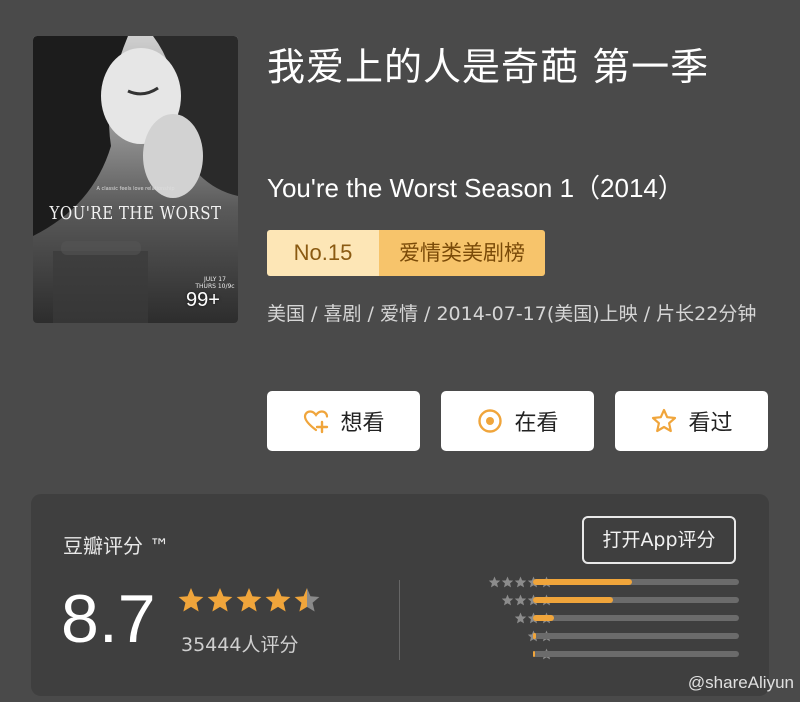 The image size is (800, 702). I want to click on watched-label: 看过, so click(710, 423).